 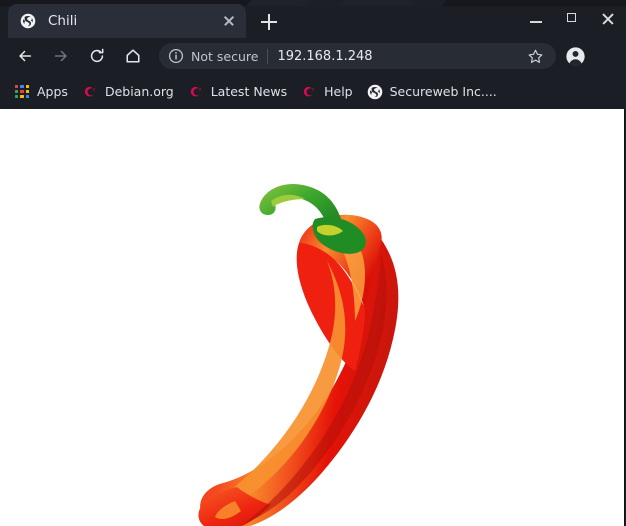 I want to click on bookmark-label: Apps, so click(x=52, y=91).